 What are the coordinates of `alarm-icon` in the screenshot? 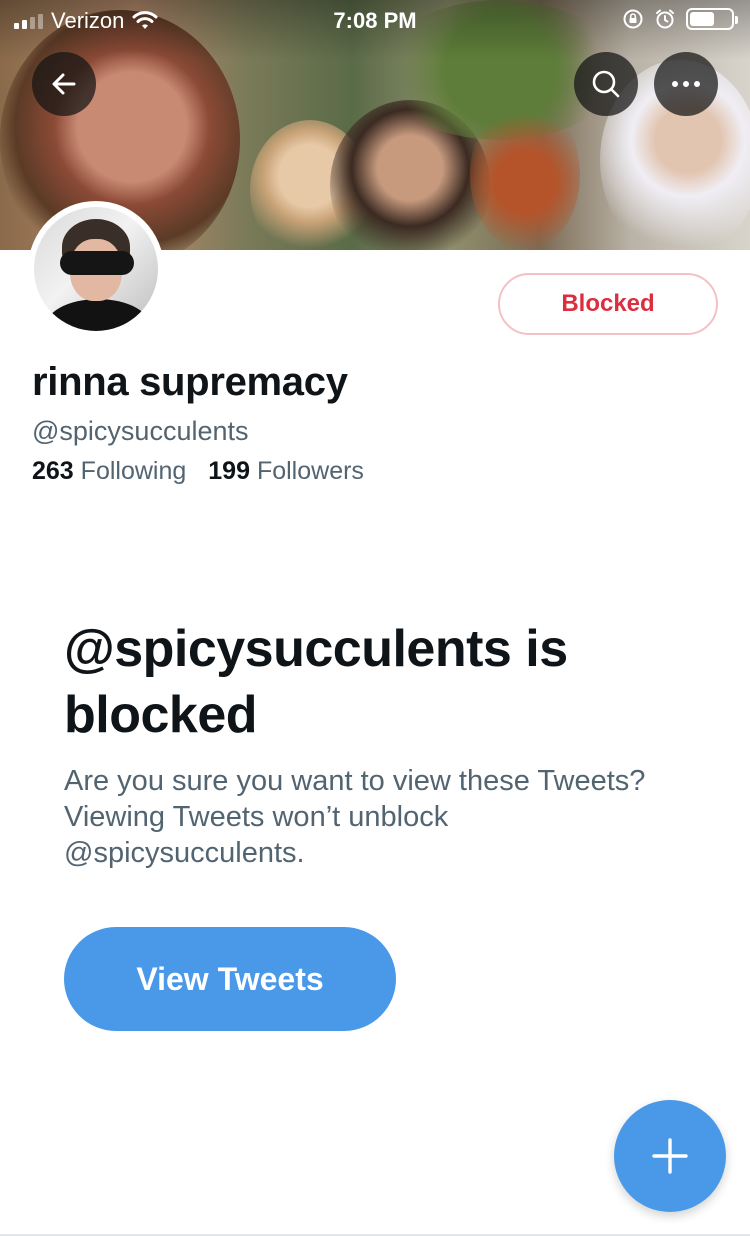 It's located at (665, 19).